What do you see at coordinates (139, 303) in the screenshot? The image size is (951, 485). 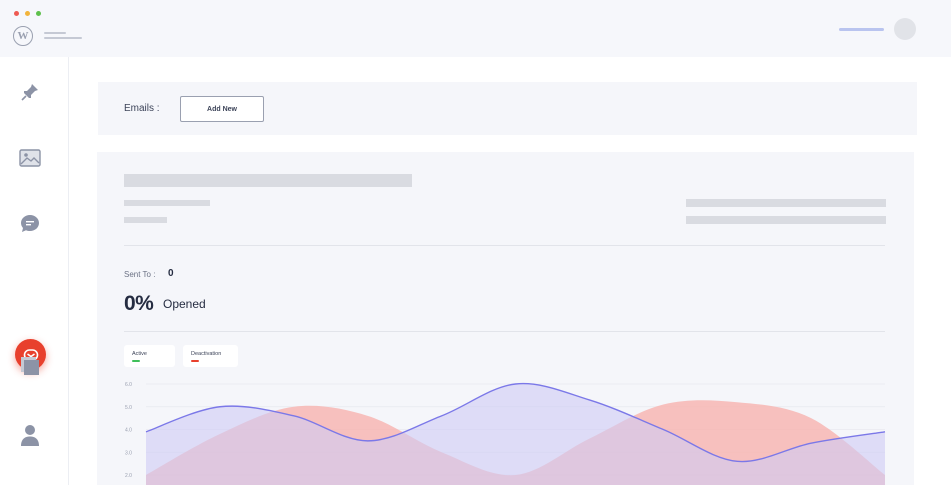 I see `opened-percent: 0%` at bounding box center [139, 303].